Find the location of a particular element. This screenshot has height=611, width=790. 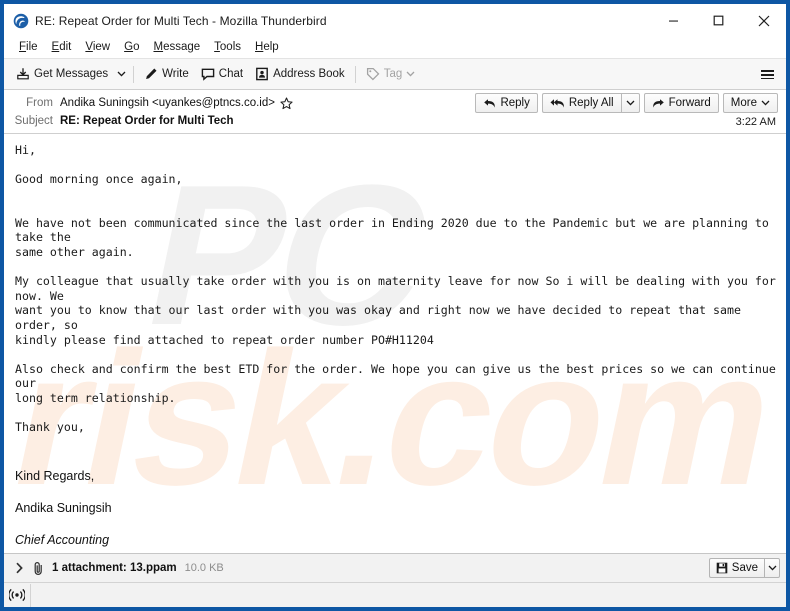

status-bar is located at coordinates (395, 594).